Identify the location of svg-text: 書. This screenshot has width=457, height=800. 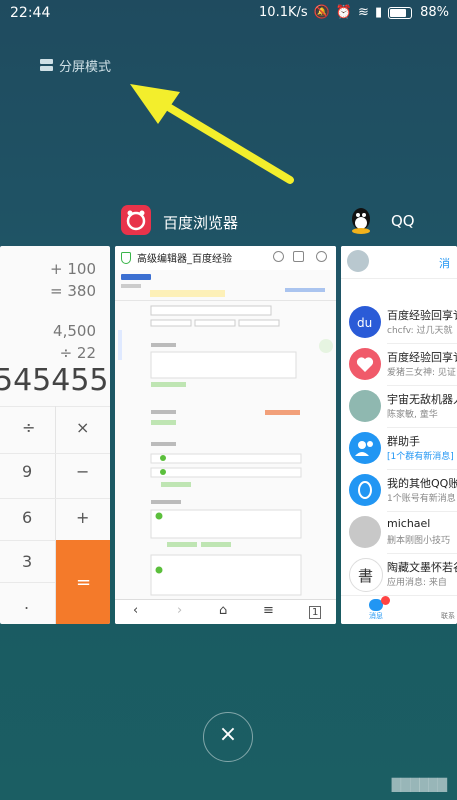
(365, 576).